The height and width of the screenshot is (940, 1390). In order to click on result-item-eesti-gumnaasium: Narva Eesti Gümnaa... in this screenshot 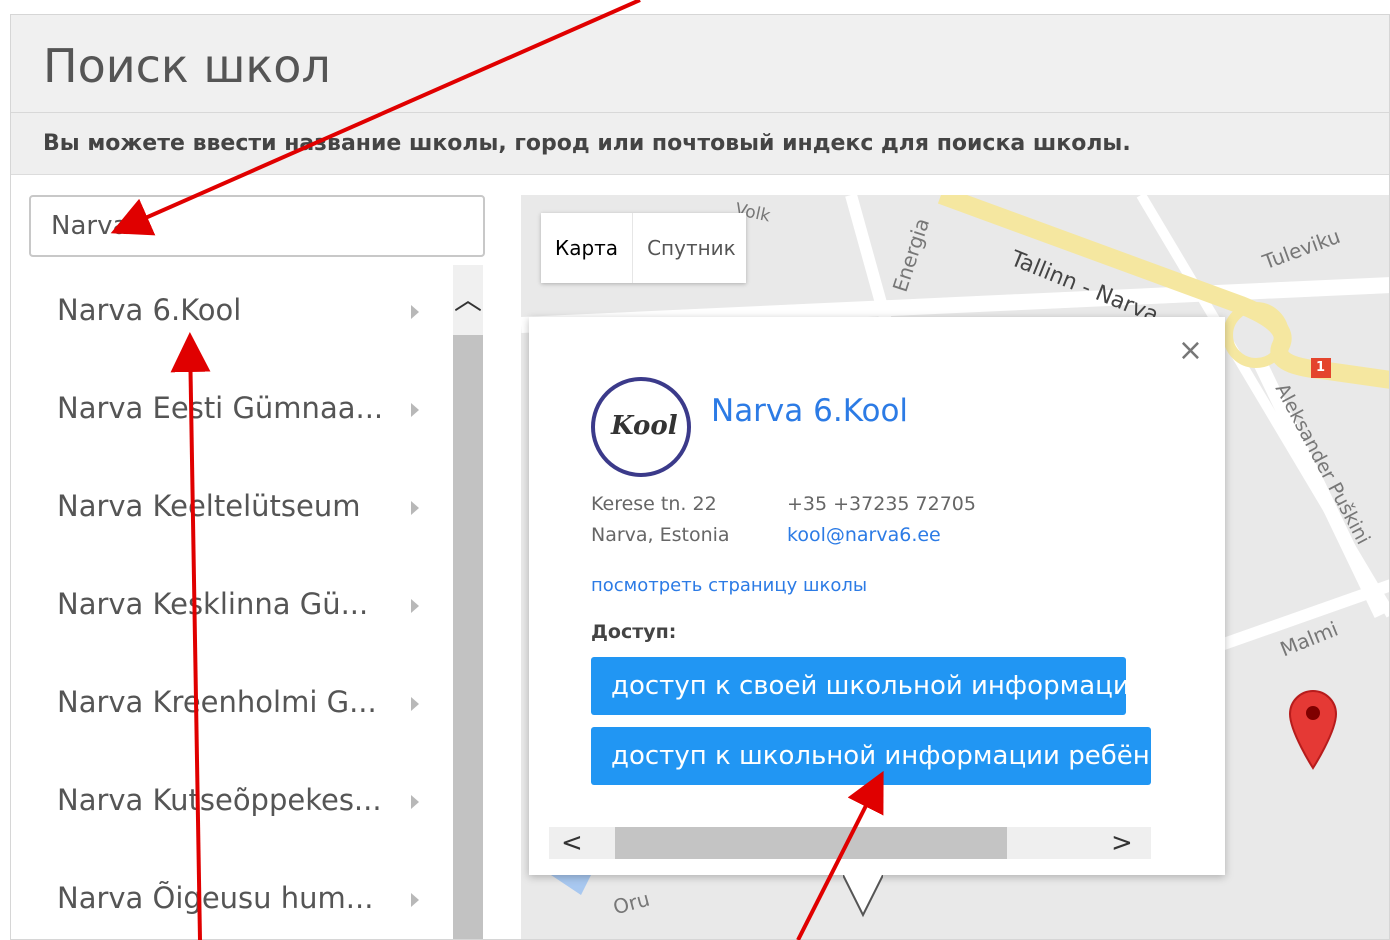, I will do `click(234, 412)`.